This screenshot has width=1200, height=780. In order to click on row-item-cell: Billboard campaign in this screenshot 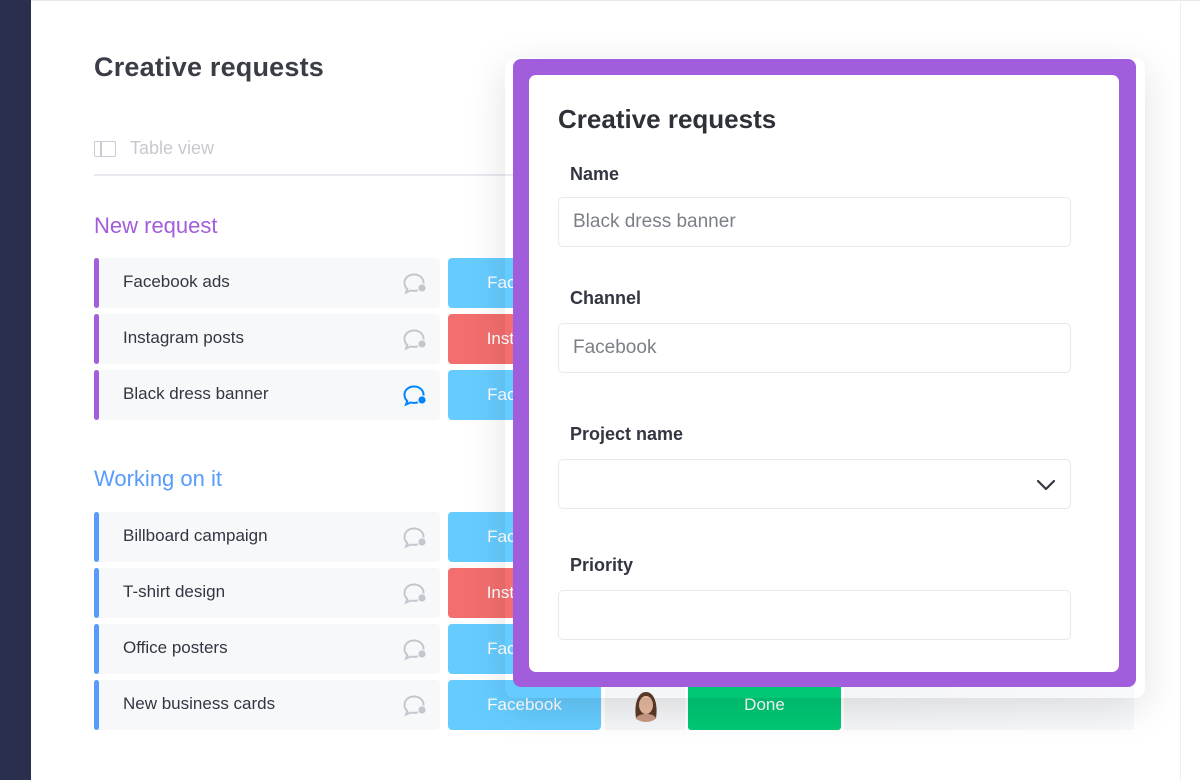, I will do `click(267, 537)`.